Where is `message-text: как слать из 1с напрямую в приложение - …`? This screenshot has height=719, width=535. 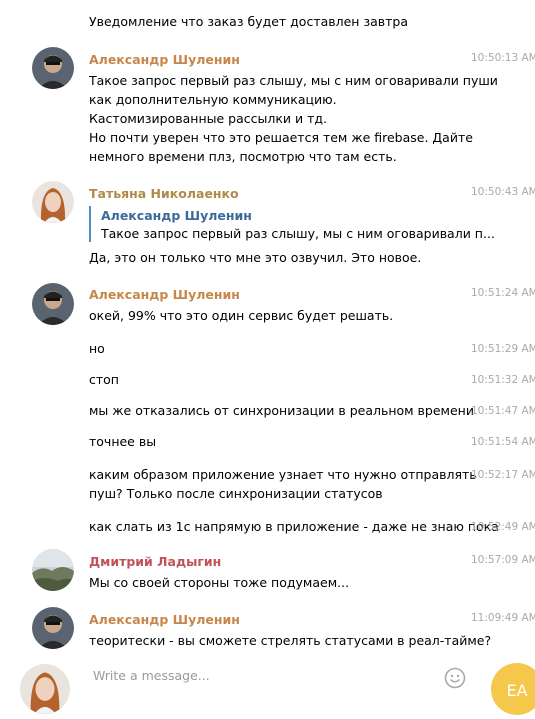 message-text: как слать из 1с напрямую в приложение - … is located at coordinates (294, 526).